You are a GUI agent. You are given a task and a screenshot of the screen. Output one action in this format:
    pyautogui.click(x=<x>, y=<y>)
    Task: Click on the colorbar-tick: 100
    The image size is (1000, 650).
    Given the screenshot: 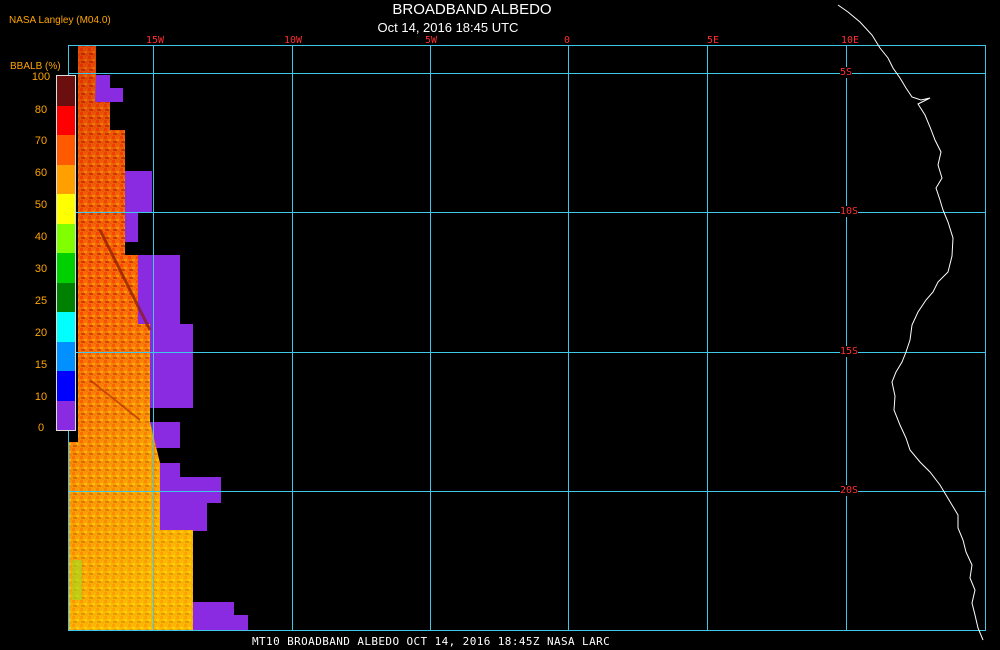 What is the action you would take?
    pyautogui.click(x=41, y=77)
    